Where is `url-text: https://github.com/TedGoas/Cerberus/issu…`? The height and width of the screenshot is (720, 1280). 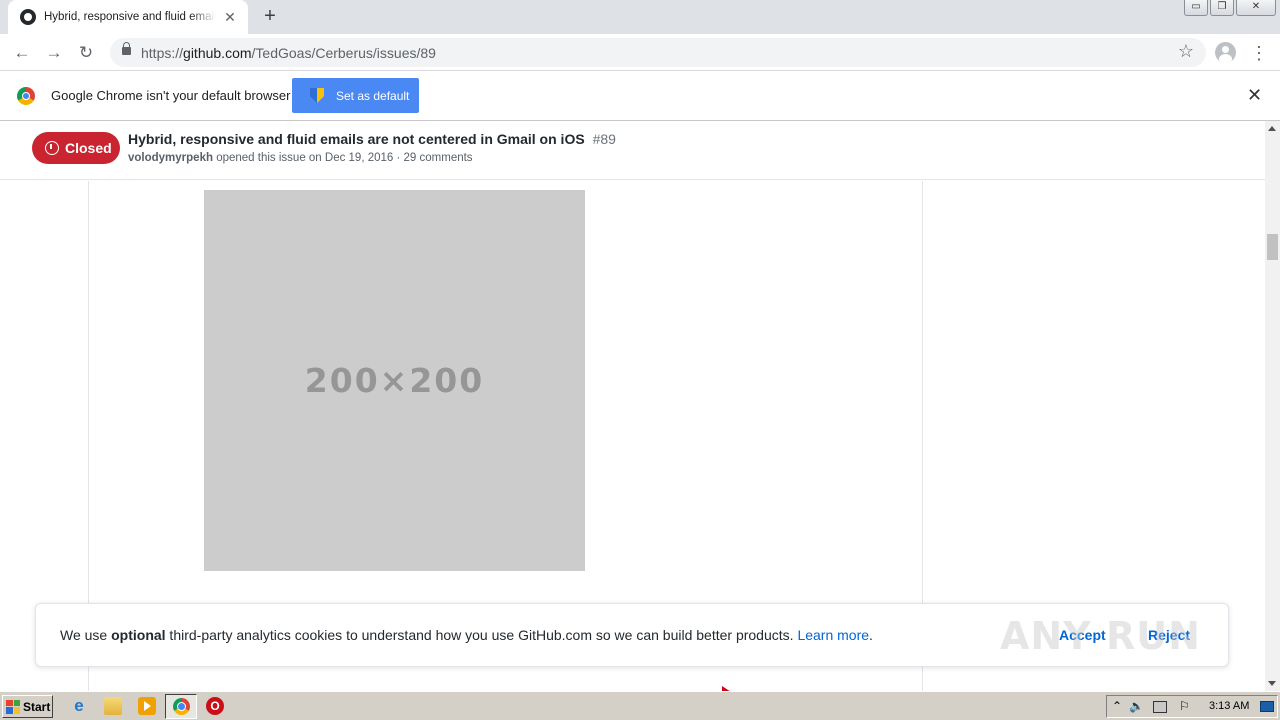
url-text: https://github.com/TedGoas/Cerberus/issu… is located at coordinates (288, 53).